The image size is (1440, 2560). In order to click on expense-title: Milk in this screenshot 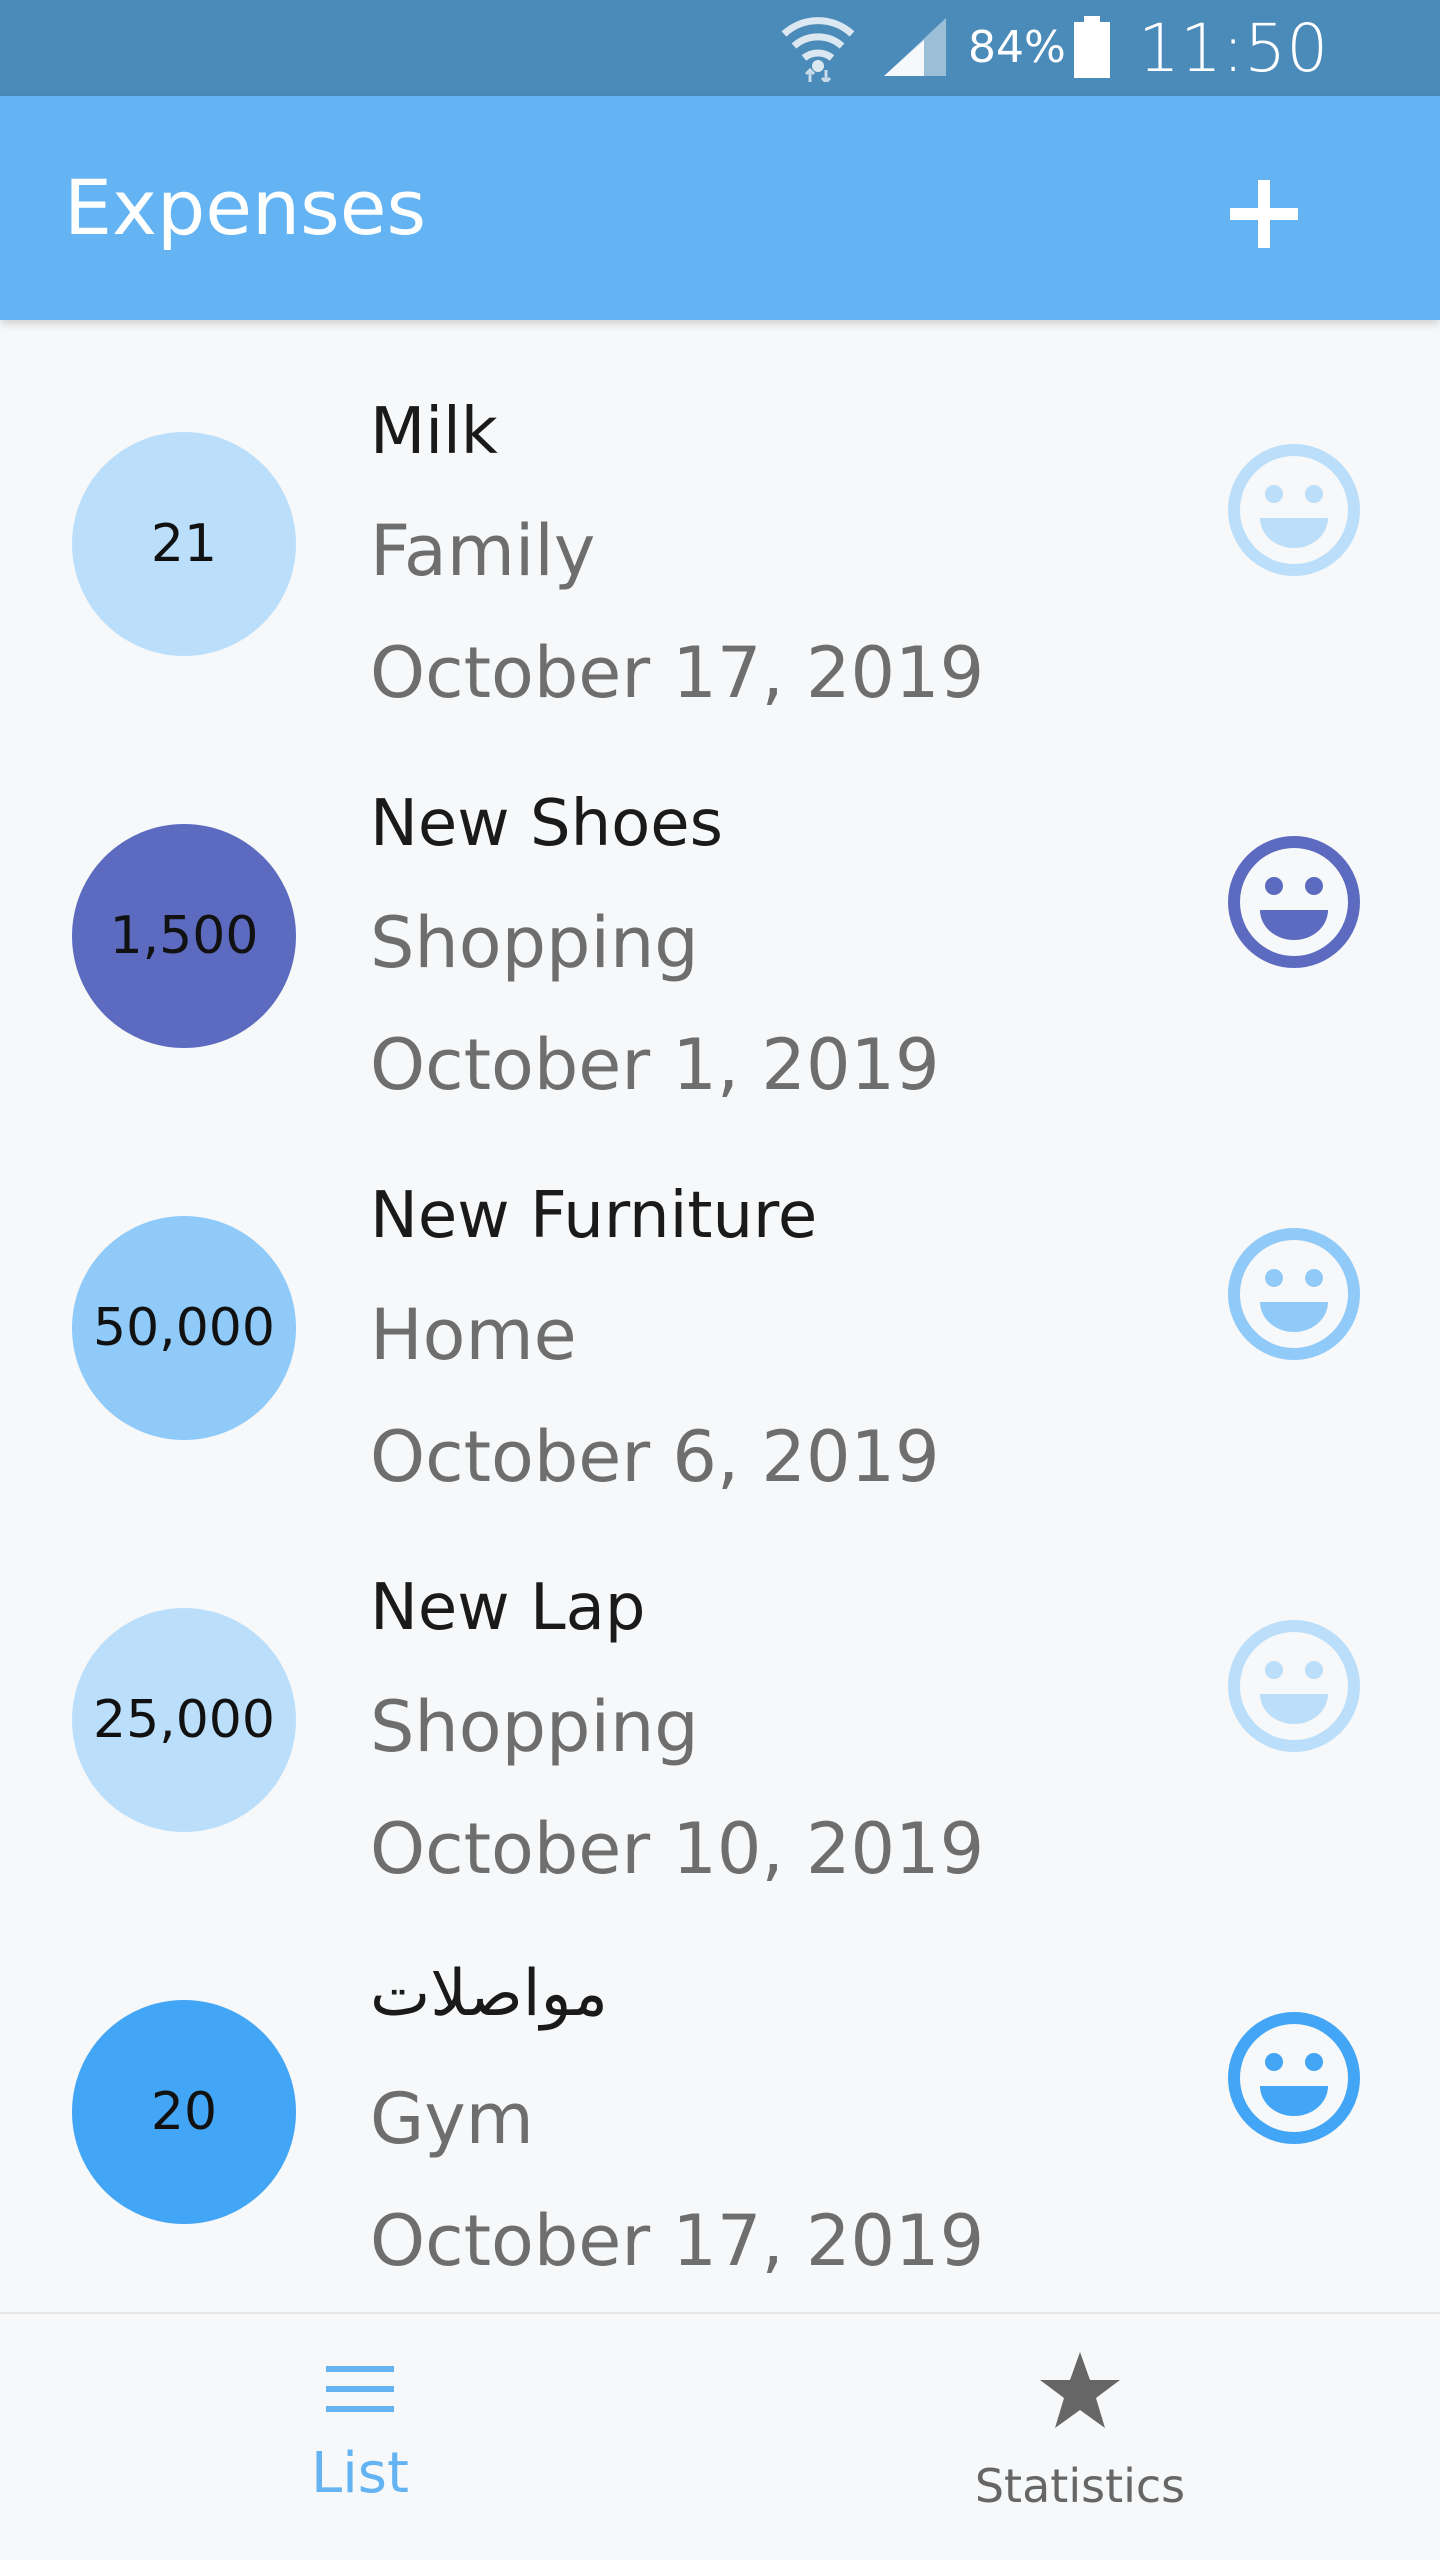, I will do `click(434, 432)`.